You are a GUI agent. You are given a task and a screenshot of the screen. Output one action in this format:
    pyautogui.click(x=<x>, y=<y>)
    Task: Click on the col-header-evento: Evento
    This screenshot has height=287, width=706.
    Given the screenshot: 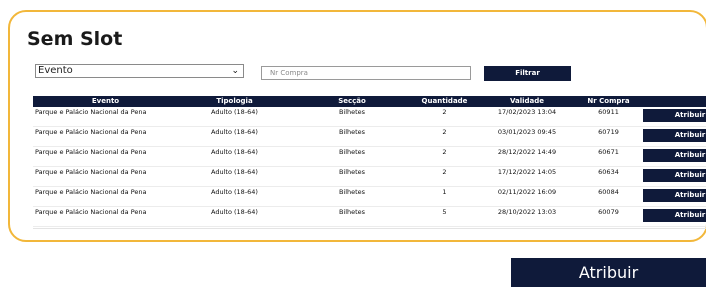 What is the action you would take?
    pyautogui.click(x=105, y=101)
    